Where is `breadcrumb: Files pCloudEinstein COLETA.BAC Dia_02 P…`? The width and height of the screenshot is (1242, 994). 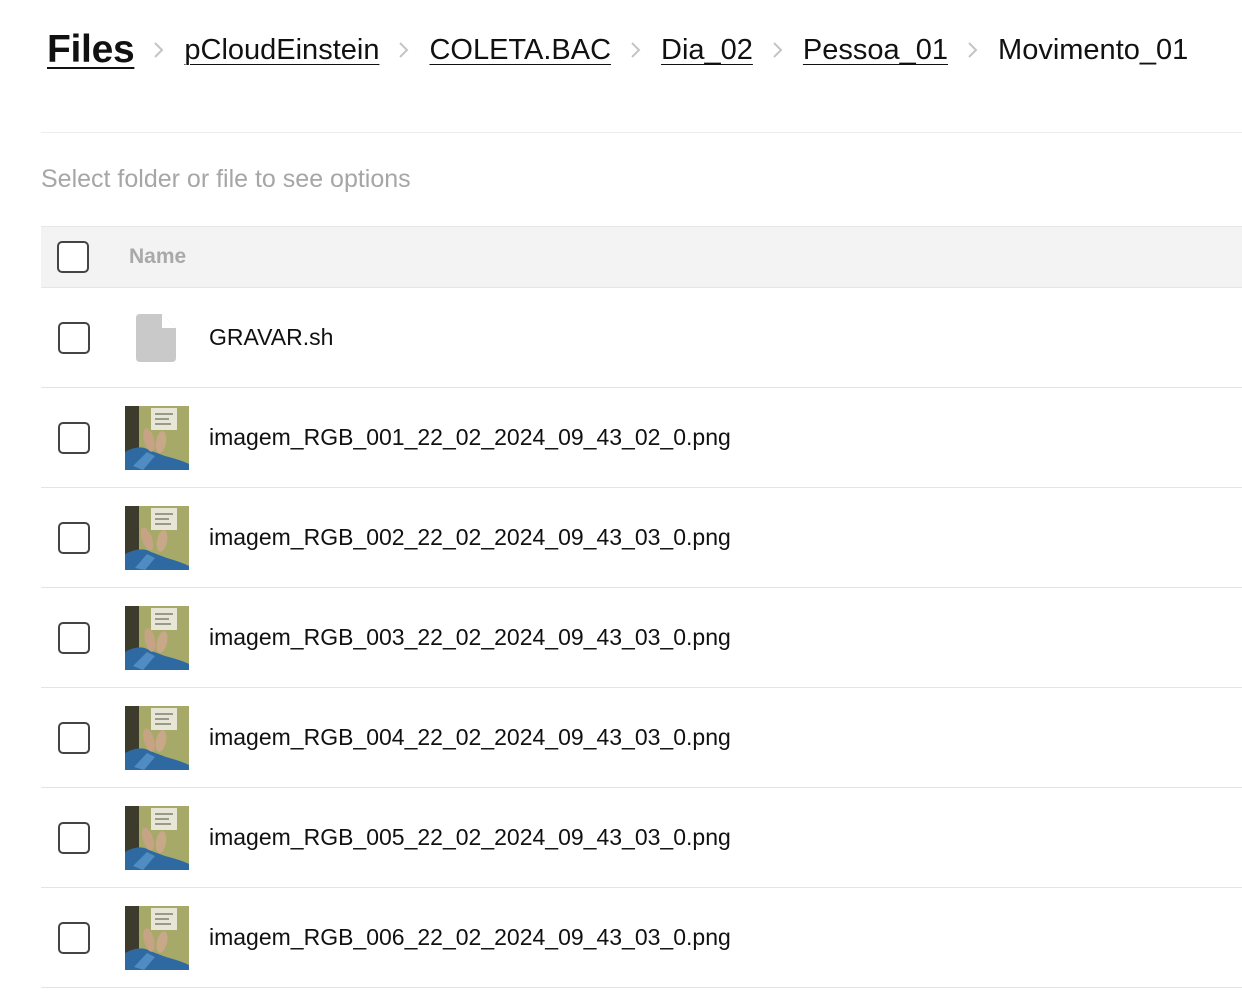 breadcrumb: Files pCloudEinstein COLETA.BAC Dia_02 P… is located at coordinates (617, 50).